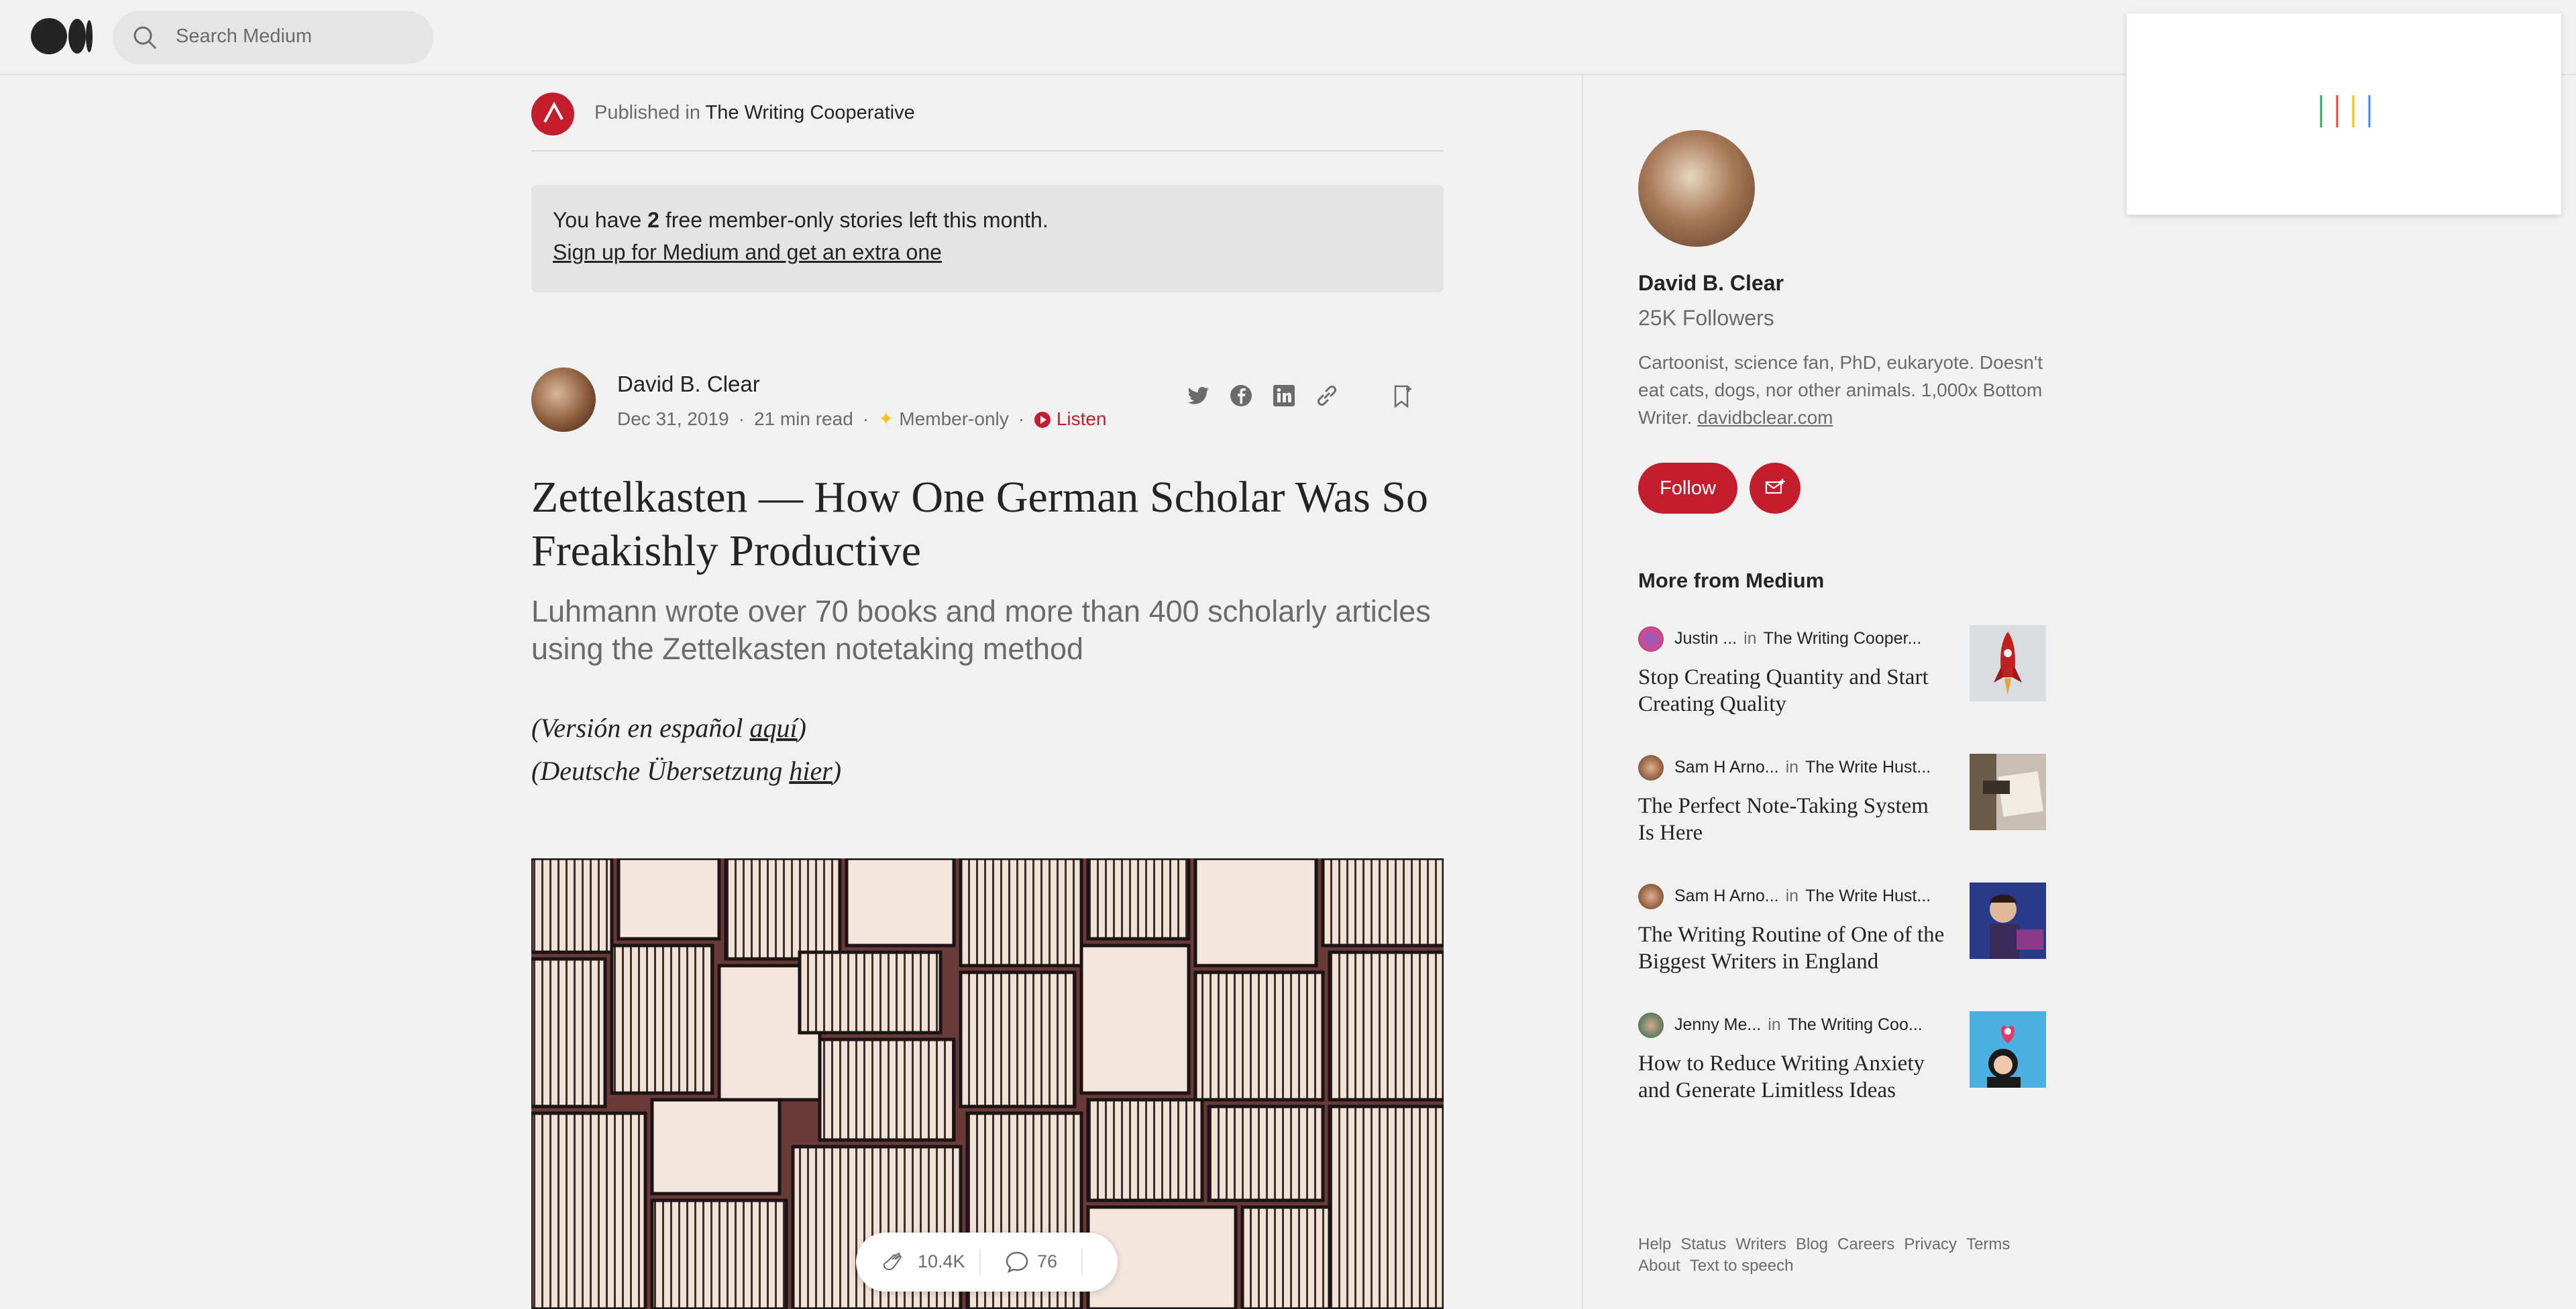  I want to click on sidebar-author-avatar, so click(1696, 189).